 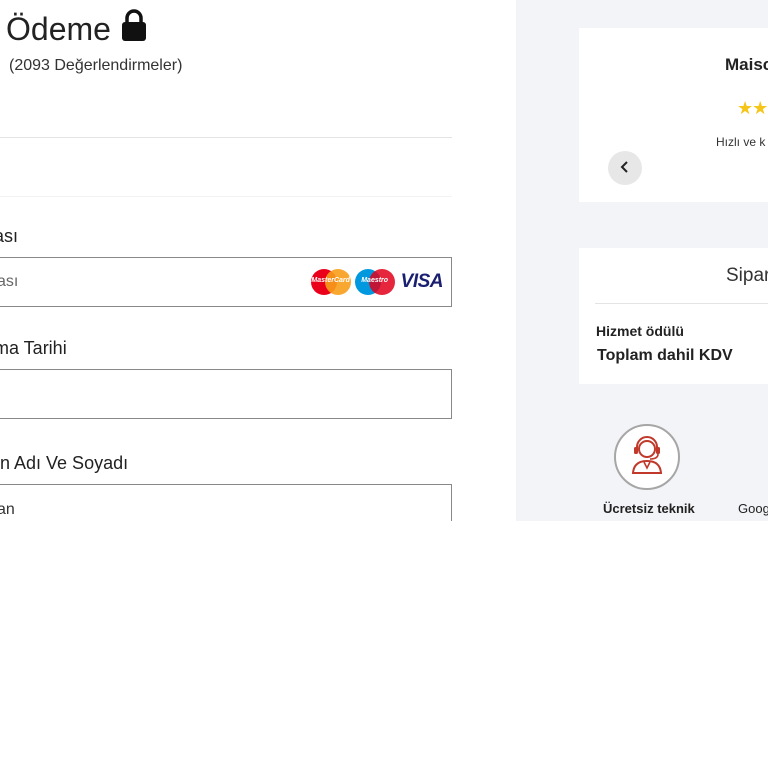 I want to click on order-divider, so click(x=681, y=303).